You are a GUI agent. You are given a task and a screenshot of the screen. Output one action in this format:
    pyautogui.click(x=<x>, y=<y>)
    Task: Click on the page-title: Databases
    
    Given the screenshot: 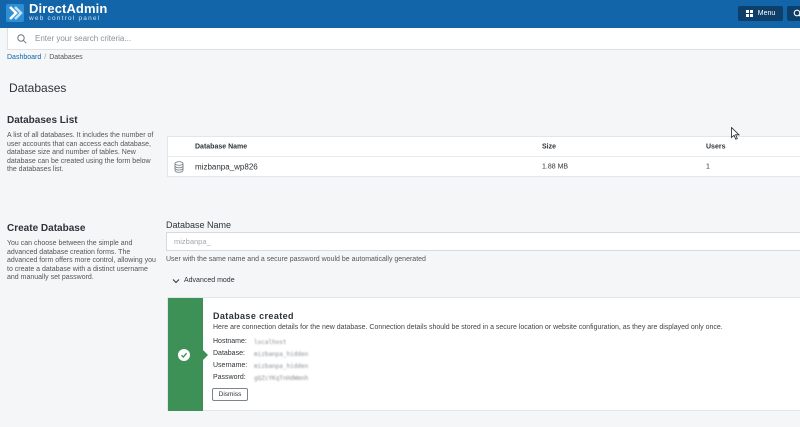 What is the action you would take?
    pyautogui.click(x=38, y=88)
    